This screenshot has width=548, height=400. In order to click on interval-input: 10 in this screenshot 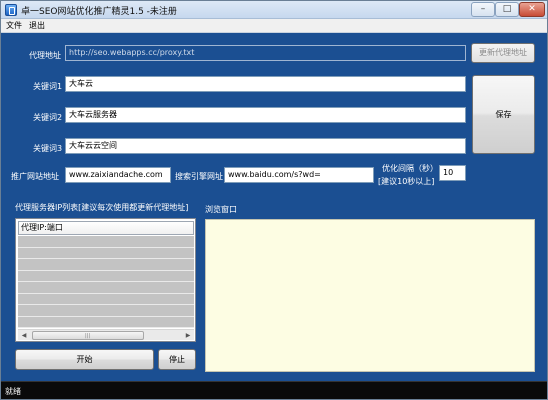, I will do `click(452, 173)`.